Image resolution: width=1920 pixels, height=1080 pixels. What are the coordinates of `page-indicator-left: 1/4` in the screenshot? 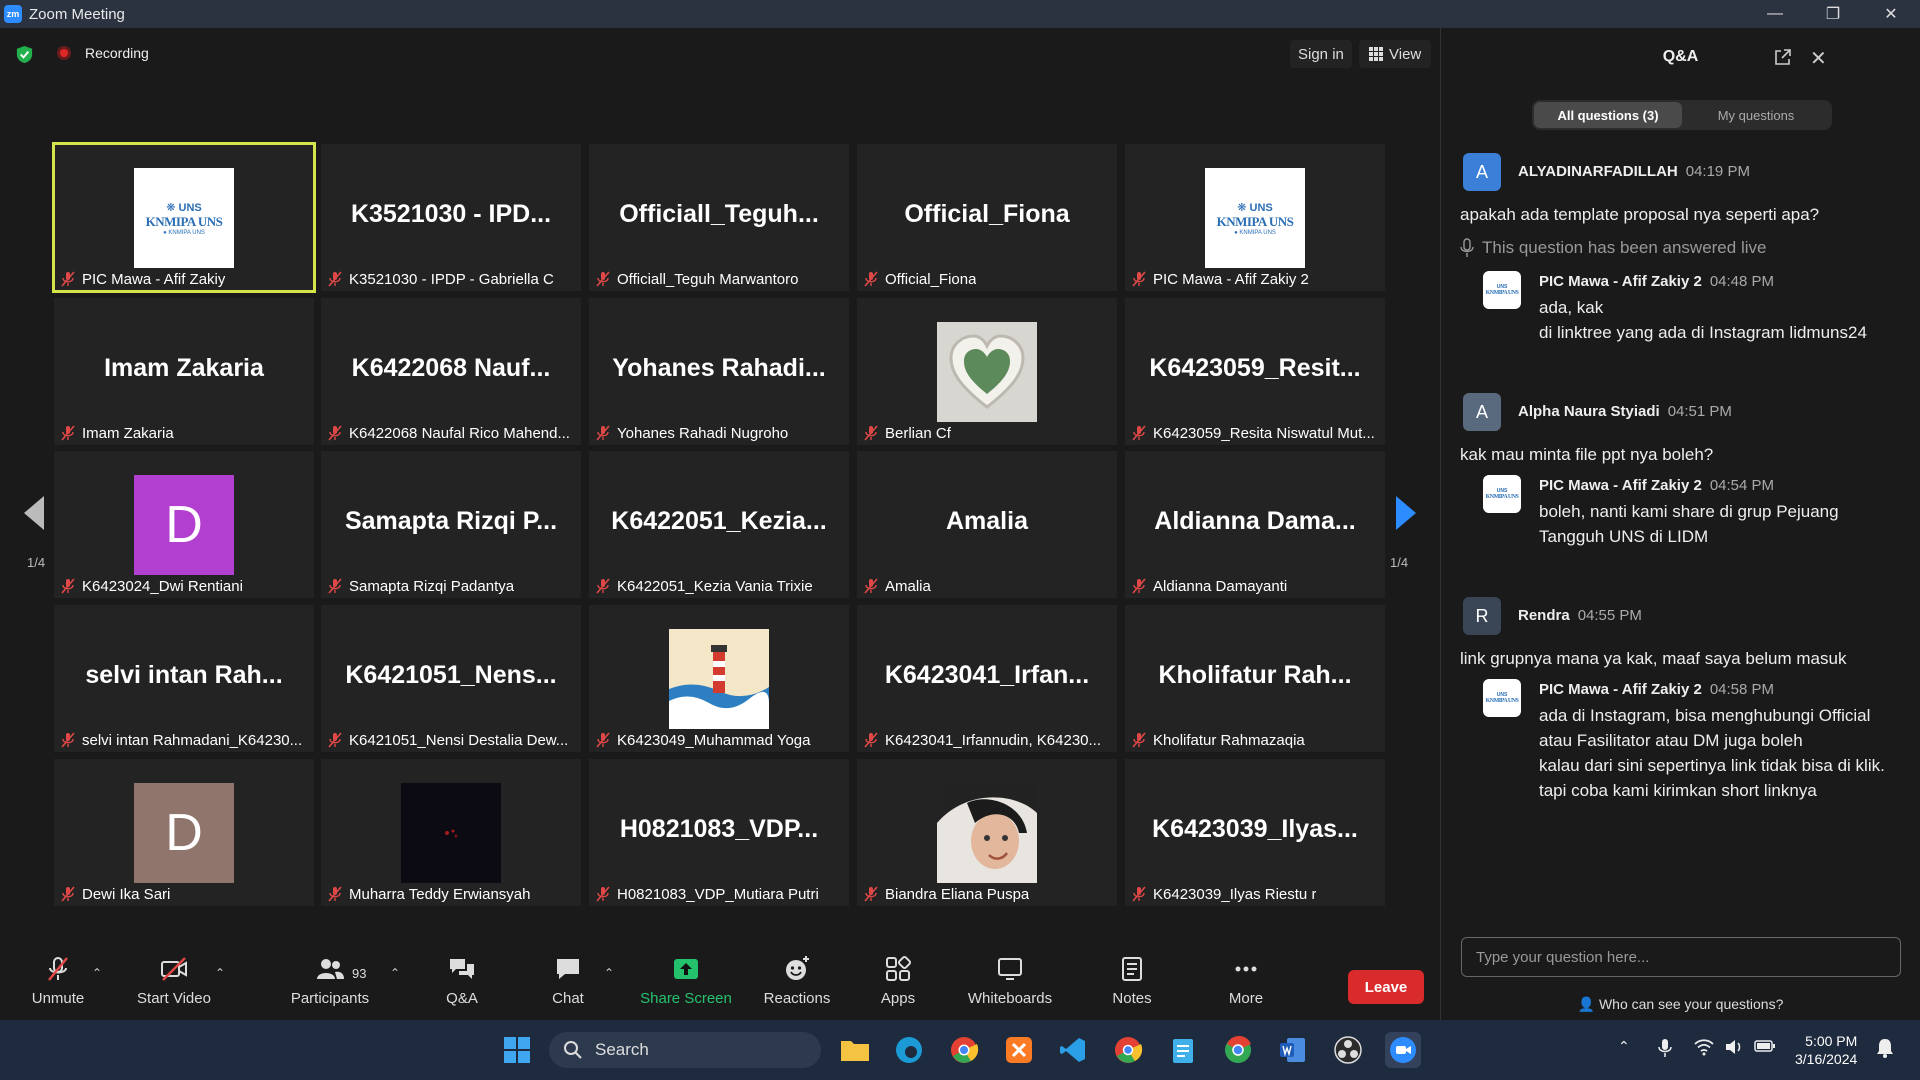 It's located at (36, 562).